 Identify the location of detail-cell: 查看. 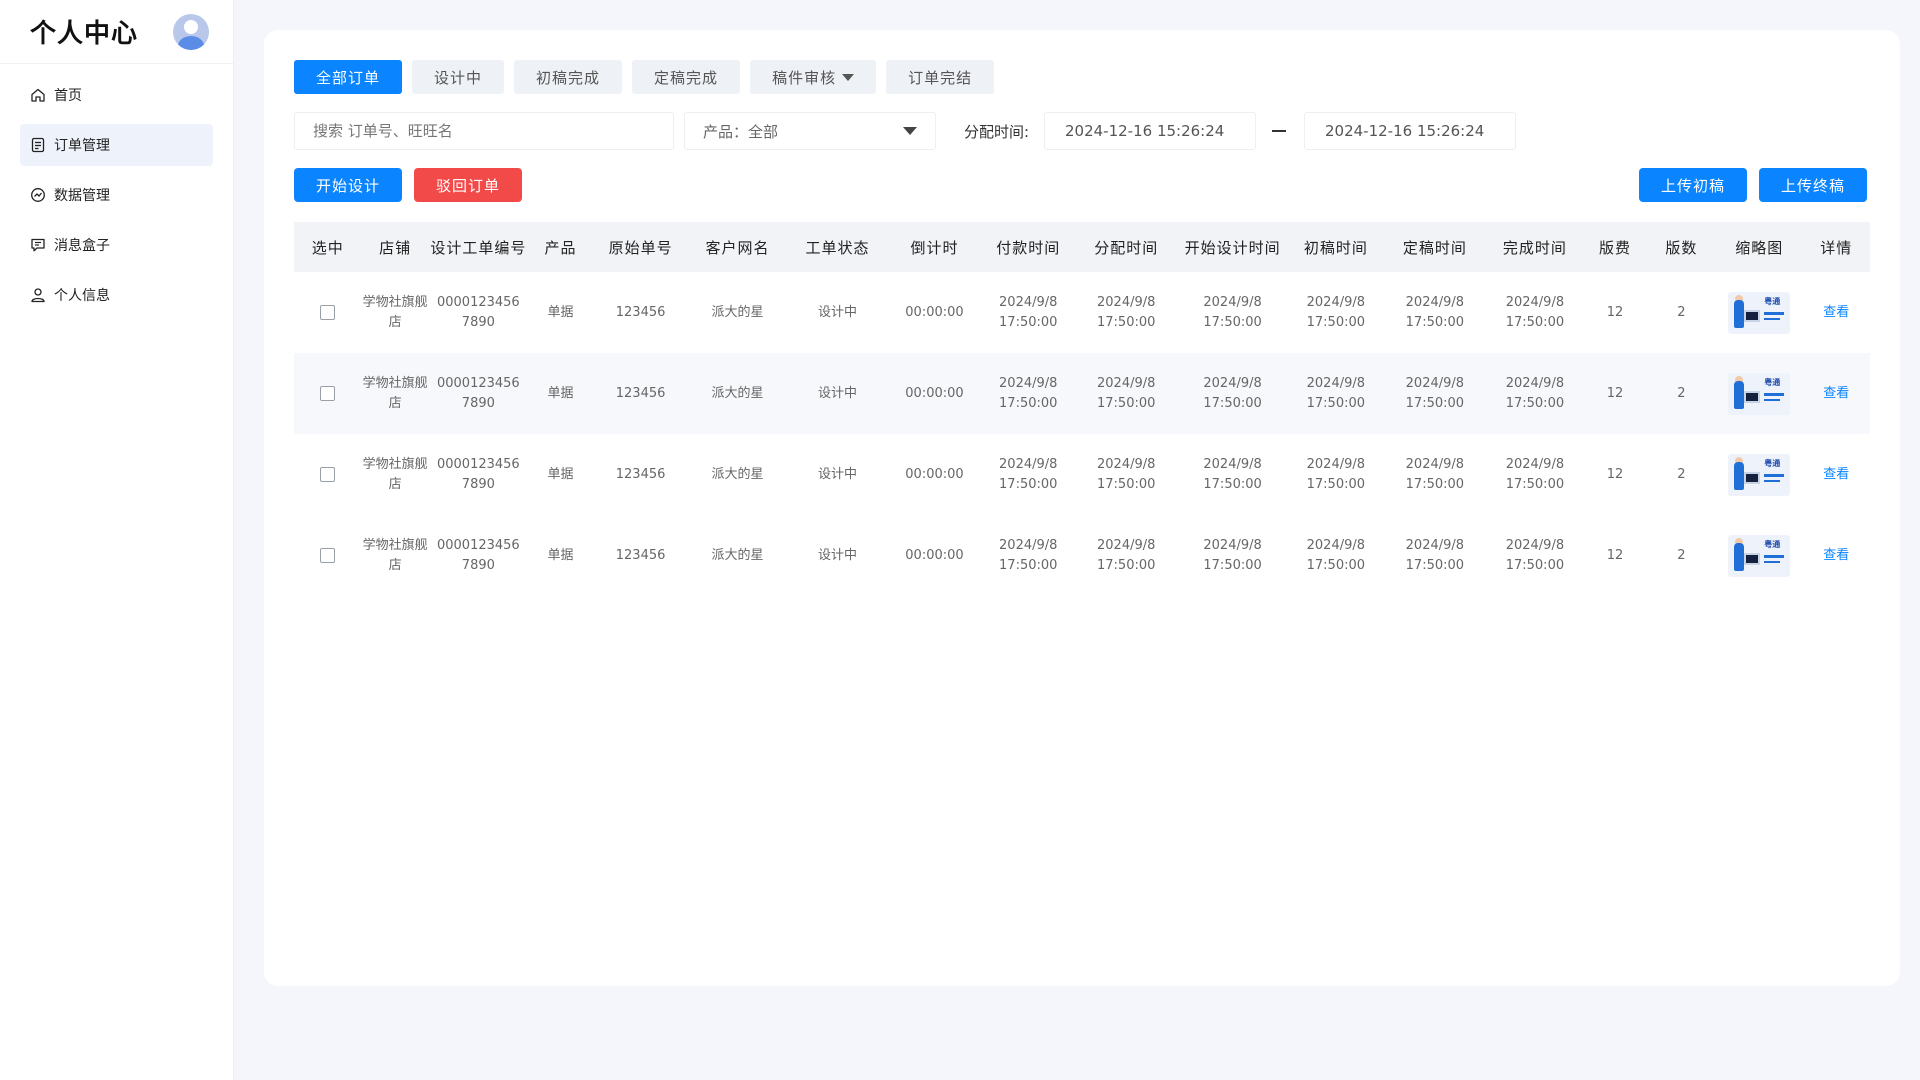
(1836, 312).